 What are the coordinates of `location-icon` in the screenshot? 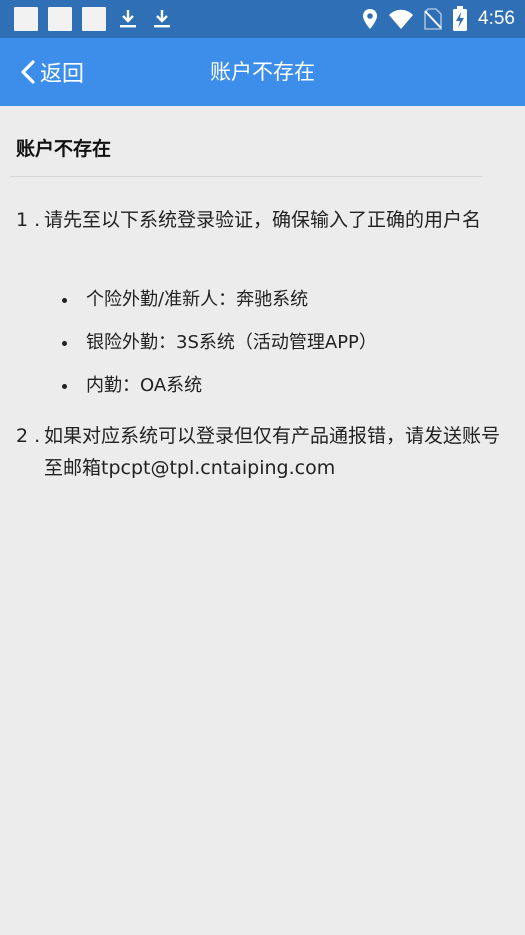 It's located at (370, 19).